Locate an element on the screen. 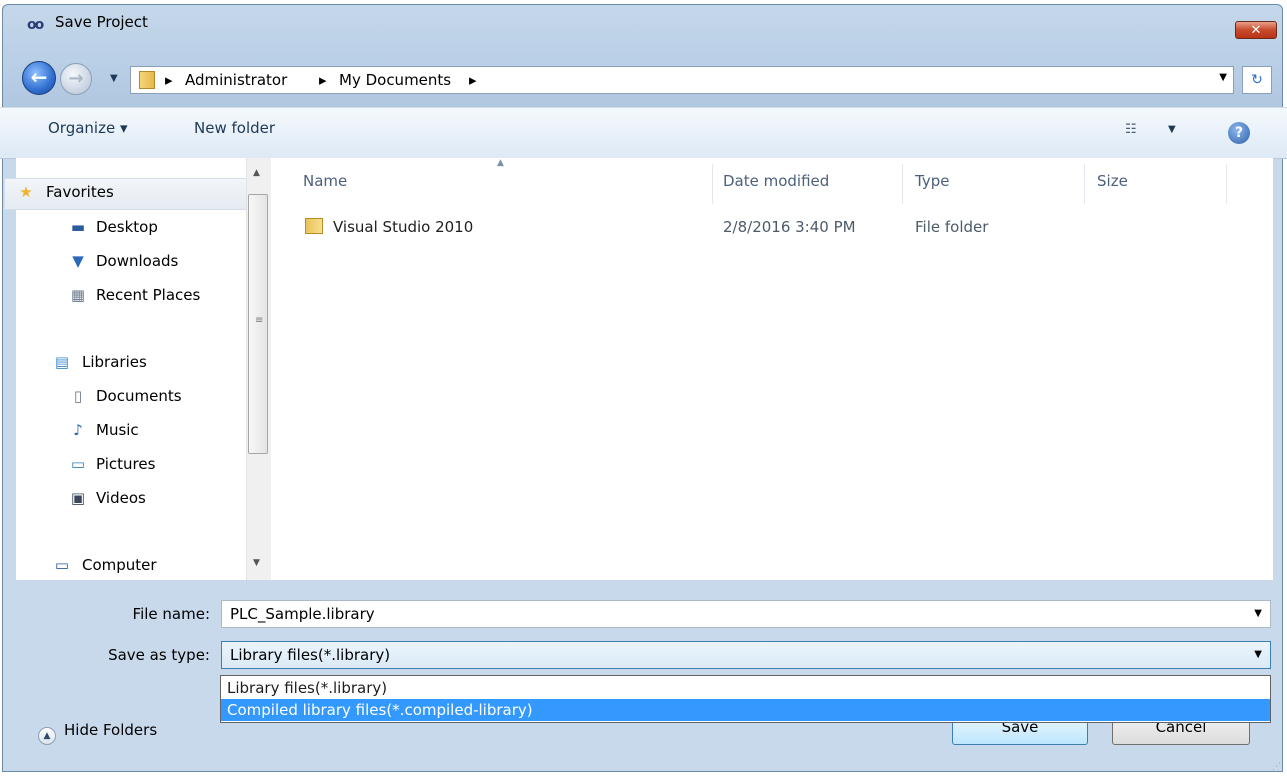  back-button: ← is located at coordinates (39, 78).